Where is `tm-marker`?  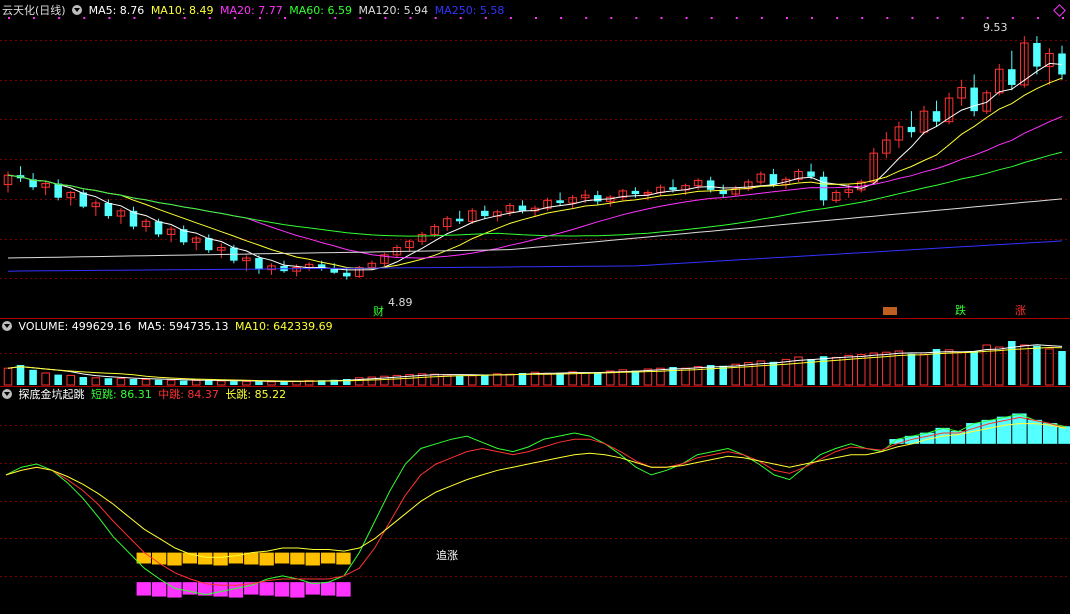 tm-marker is located at coordinates (890, 311).